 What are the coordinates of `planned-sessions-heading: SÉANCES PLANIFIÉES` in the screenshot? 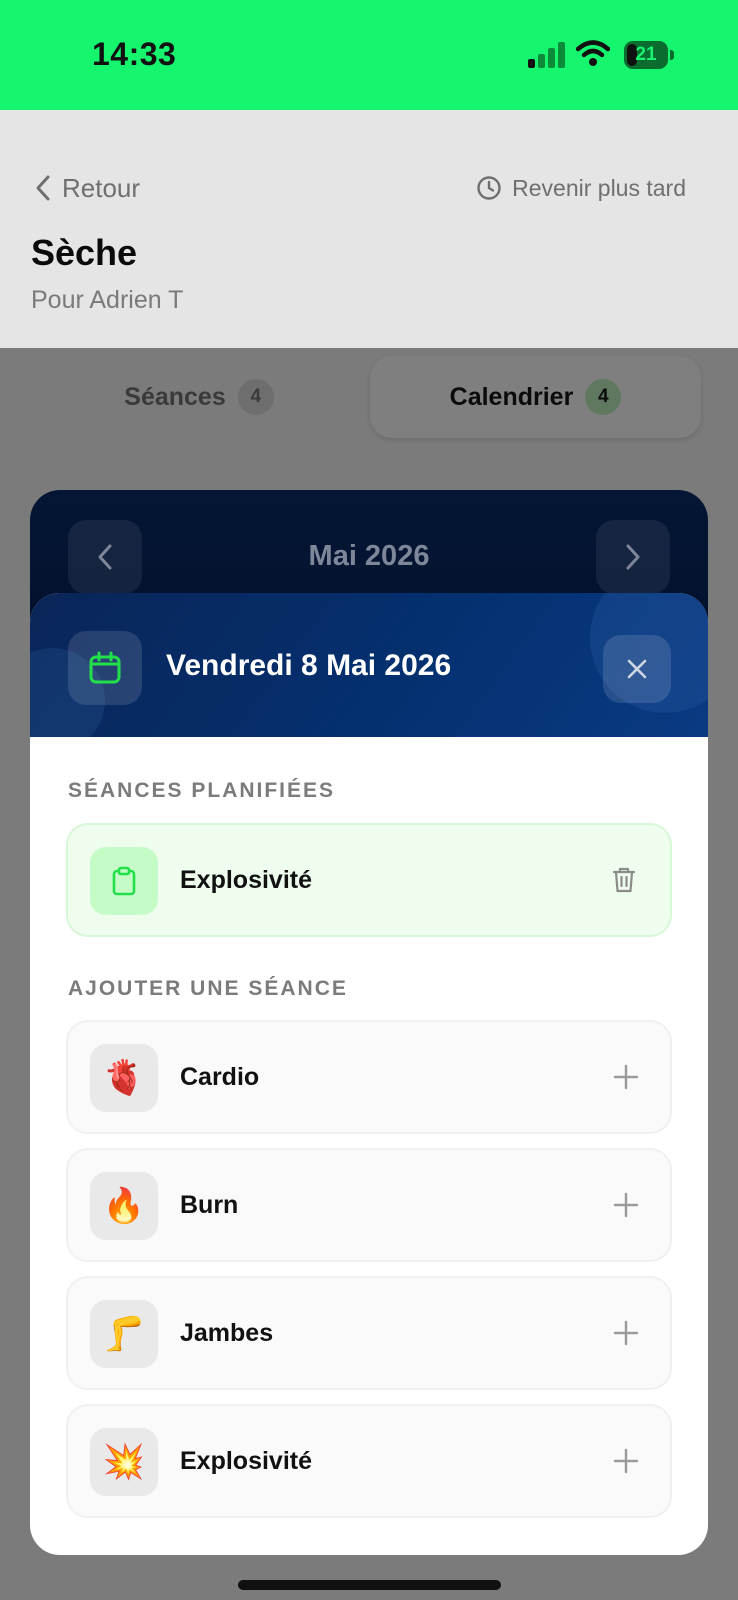 It's located at (202, 790).